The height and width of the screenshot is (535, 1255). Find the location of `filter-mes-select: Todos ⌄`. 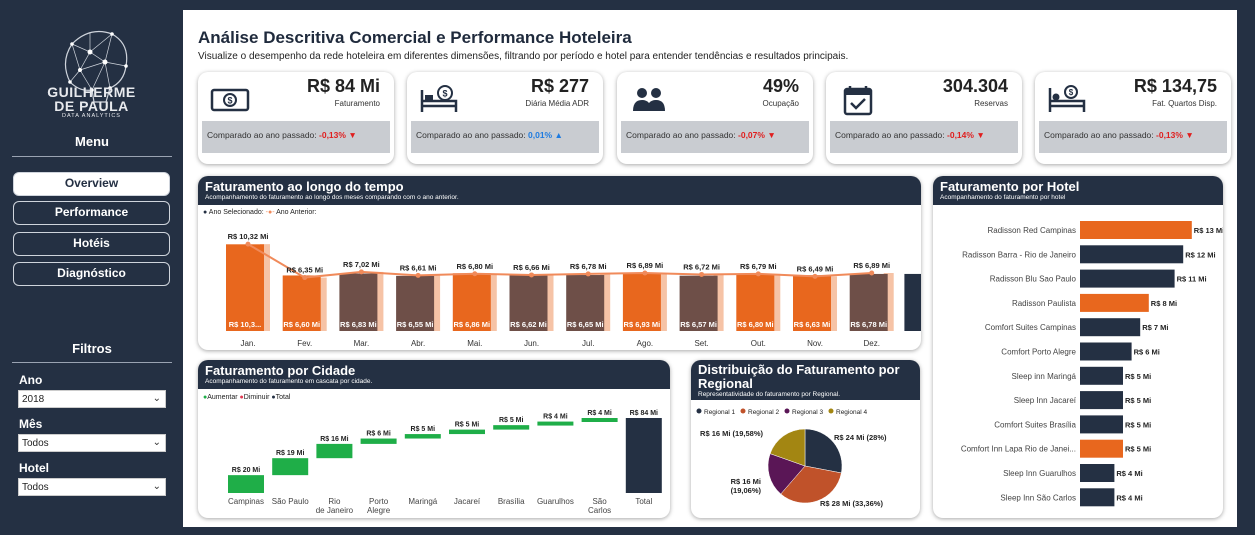

filter-mes-select: Todos ⌄ is located at coordinates (92, 443).